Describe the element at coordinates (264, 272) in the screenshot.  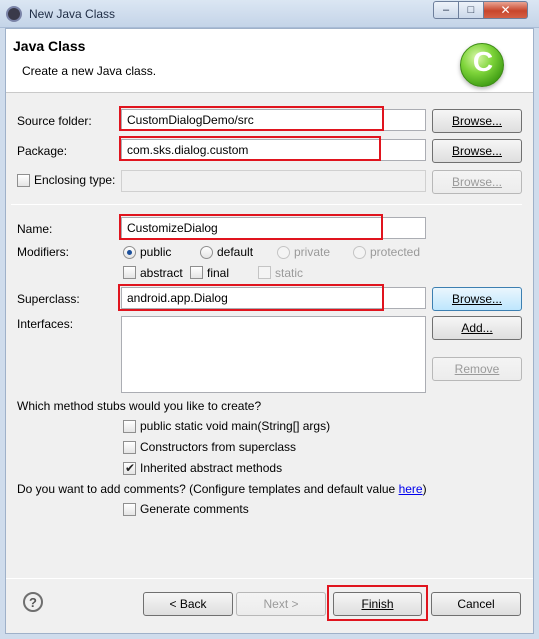
I see `static-checkbox` at that location.